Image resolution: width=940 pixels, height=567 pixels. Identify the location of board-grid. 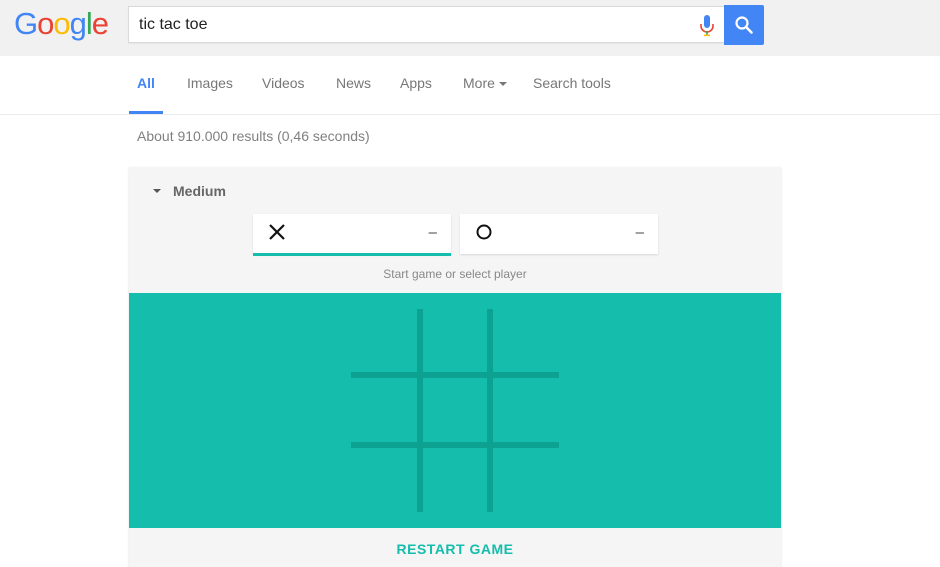
(455, 410).